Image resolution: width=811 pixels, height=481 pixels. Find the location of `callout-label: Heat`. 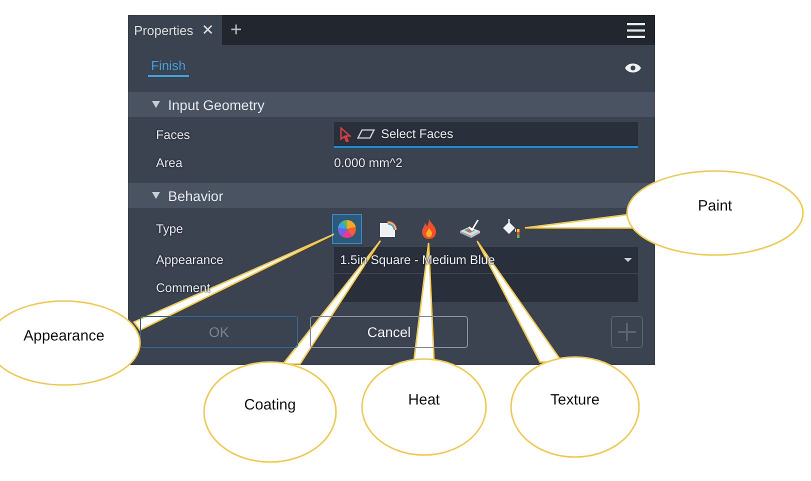

callout-label: Heat is located at coordinates (424, 400).